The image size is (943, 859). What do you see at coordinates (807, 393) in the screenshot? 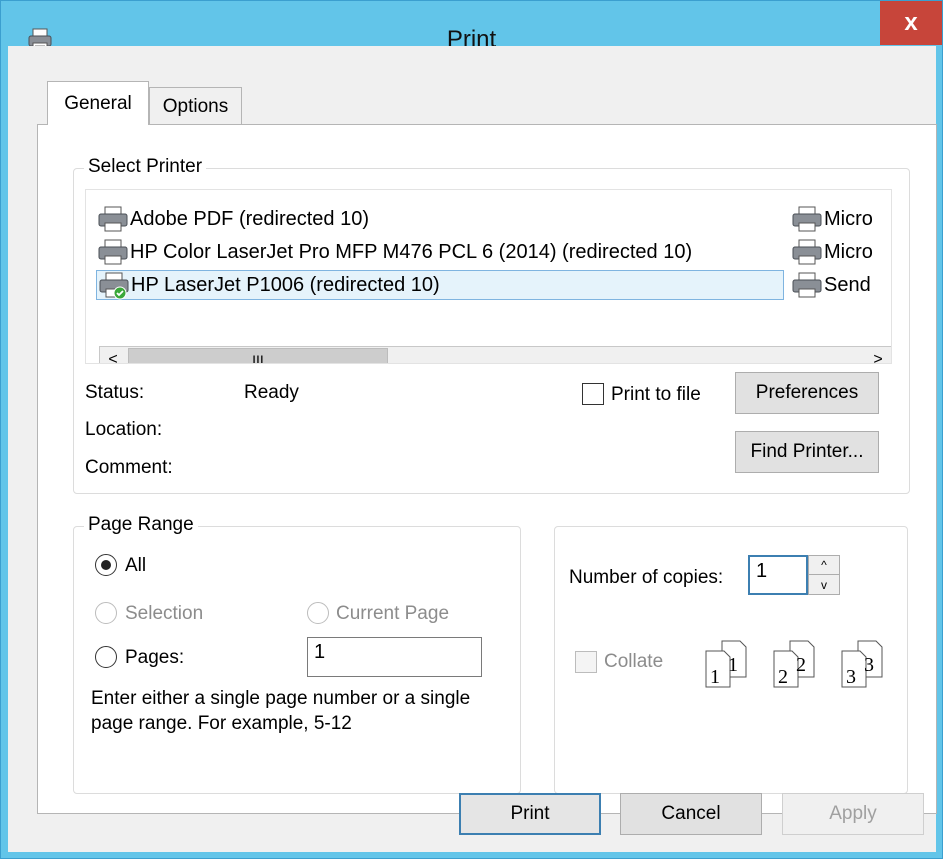
I see `preferences-button: Preferences` at bounding box center [807, 393].